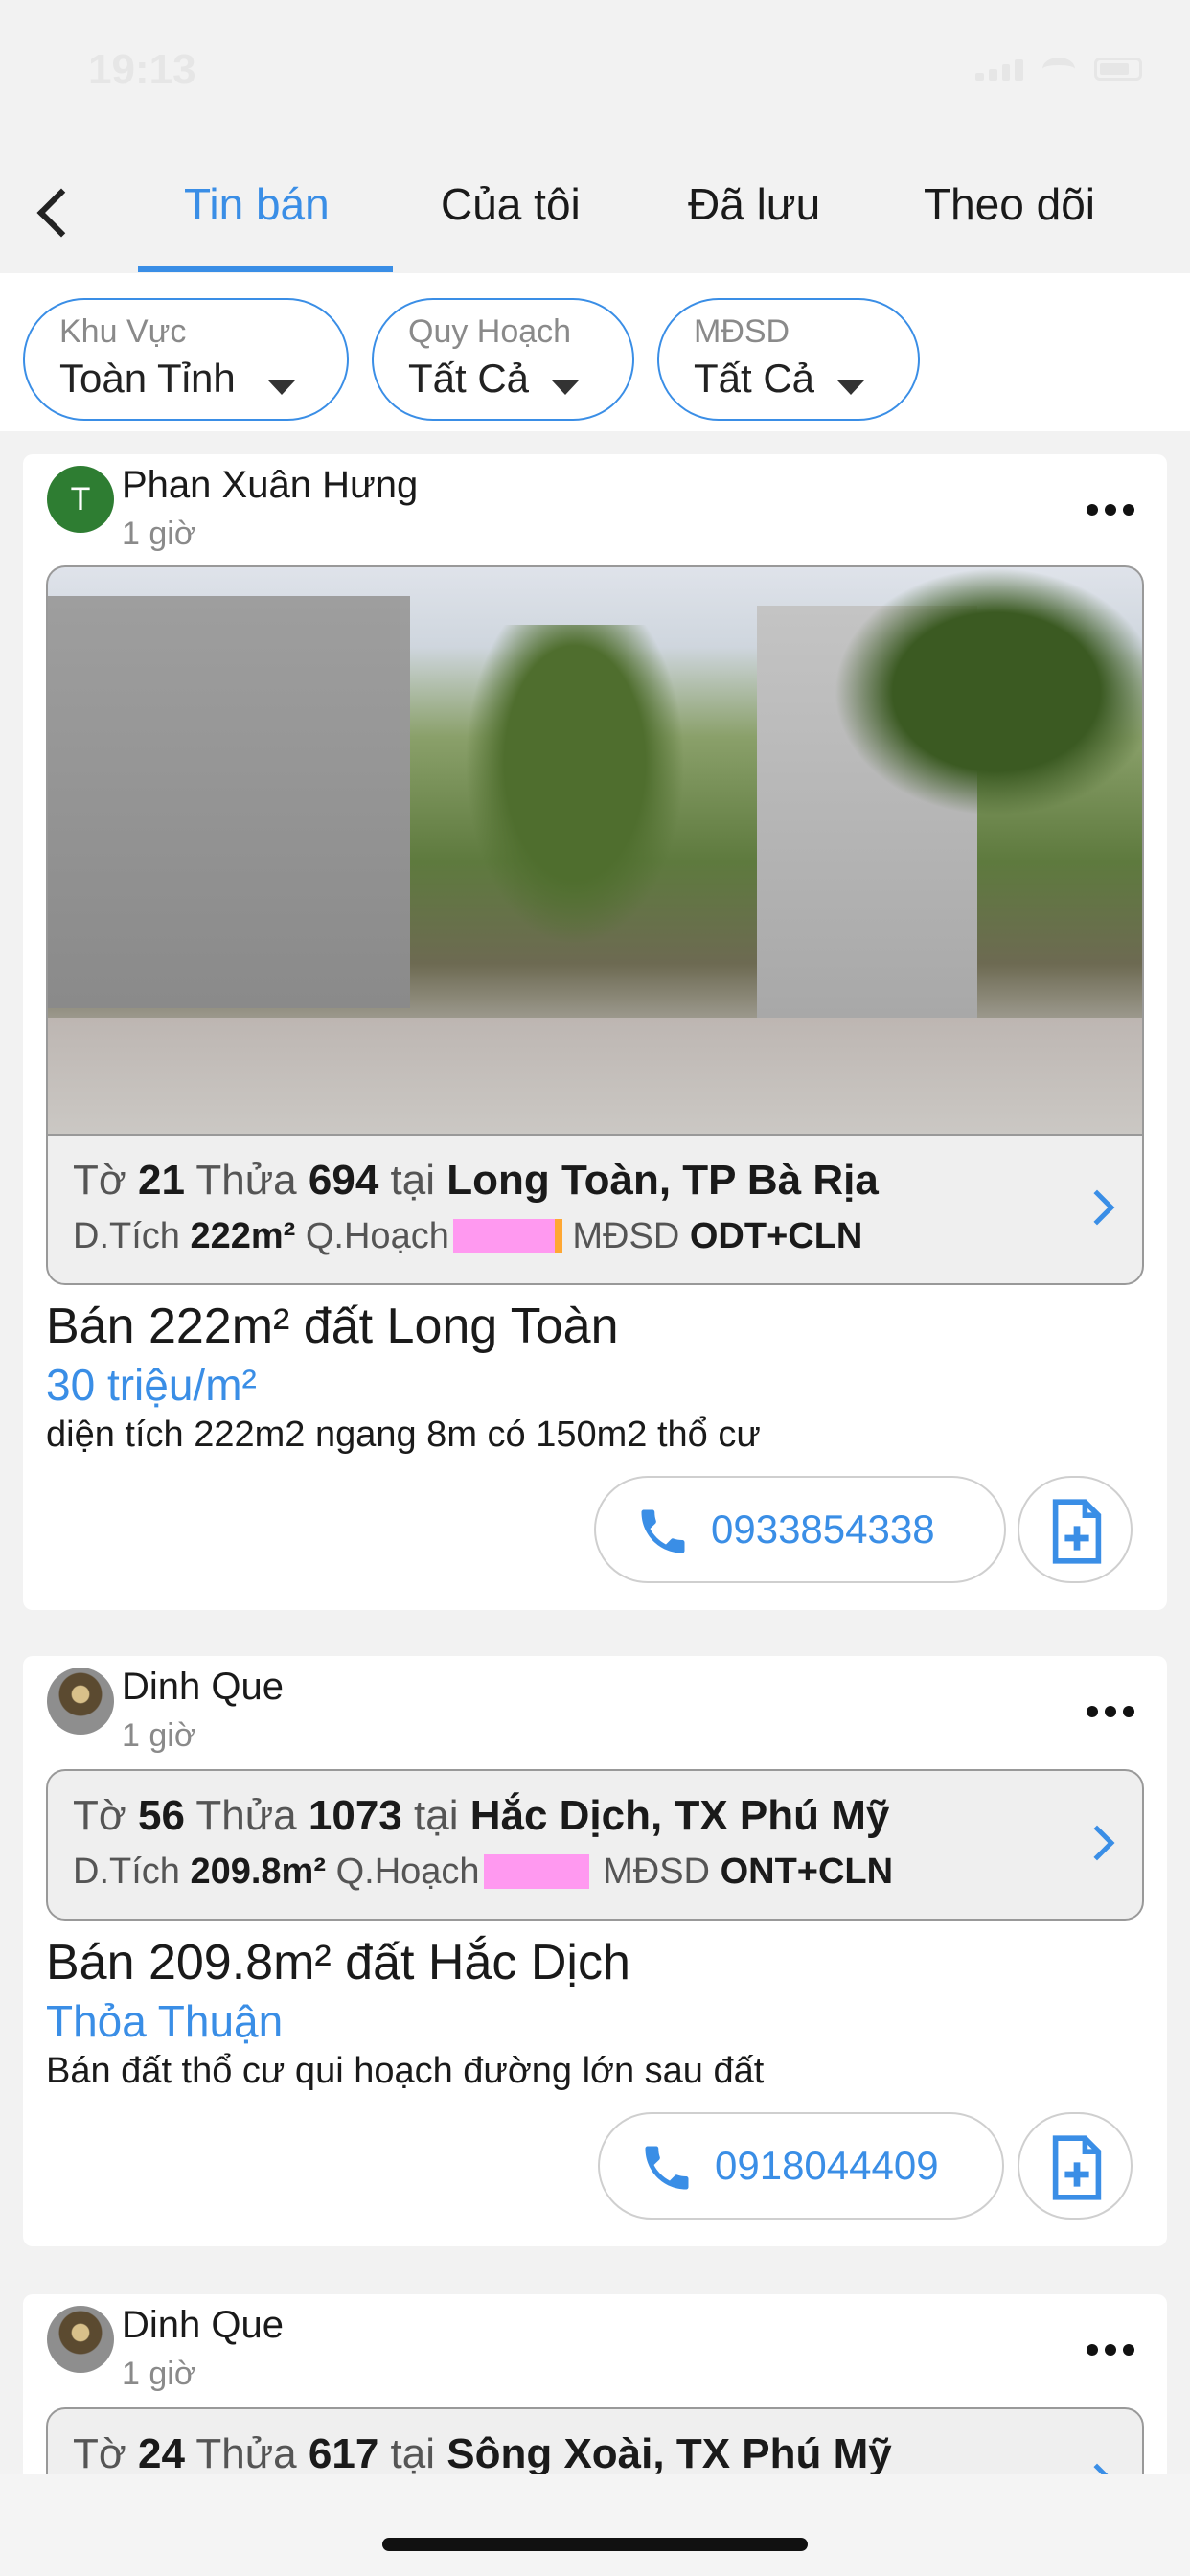  I want to click on listing-title: Bán 209.8m² đất Hắc Dịch, so click(338, 1962).